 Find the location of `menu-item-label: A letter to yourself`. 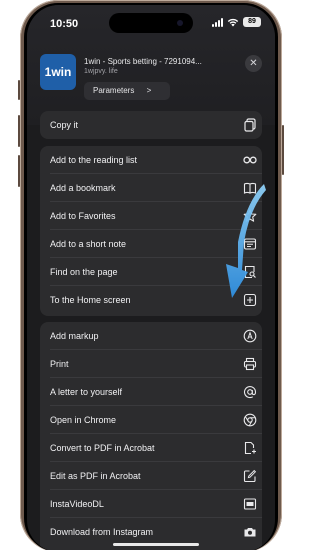

menu-item-label: A letter to yourself is located at coordinates (86, 392).